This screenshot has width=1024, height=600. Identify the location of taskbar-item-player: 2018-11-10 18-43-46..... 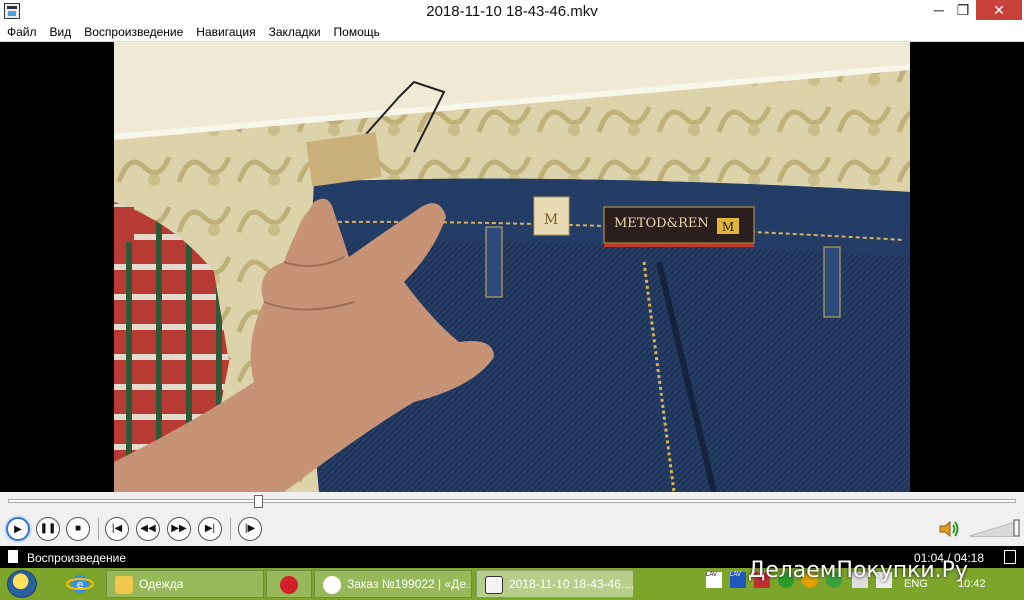
(555, 584).